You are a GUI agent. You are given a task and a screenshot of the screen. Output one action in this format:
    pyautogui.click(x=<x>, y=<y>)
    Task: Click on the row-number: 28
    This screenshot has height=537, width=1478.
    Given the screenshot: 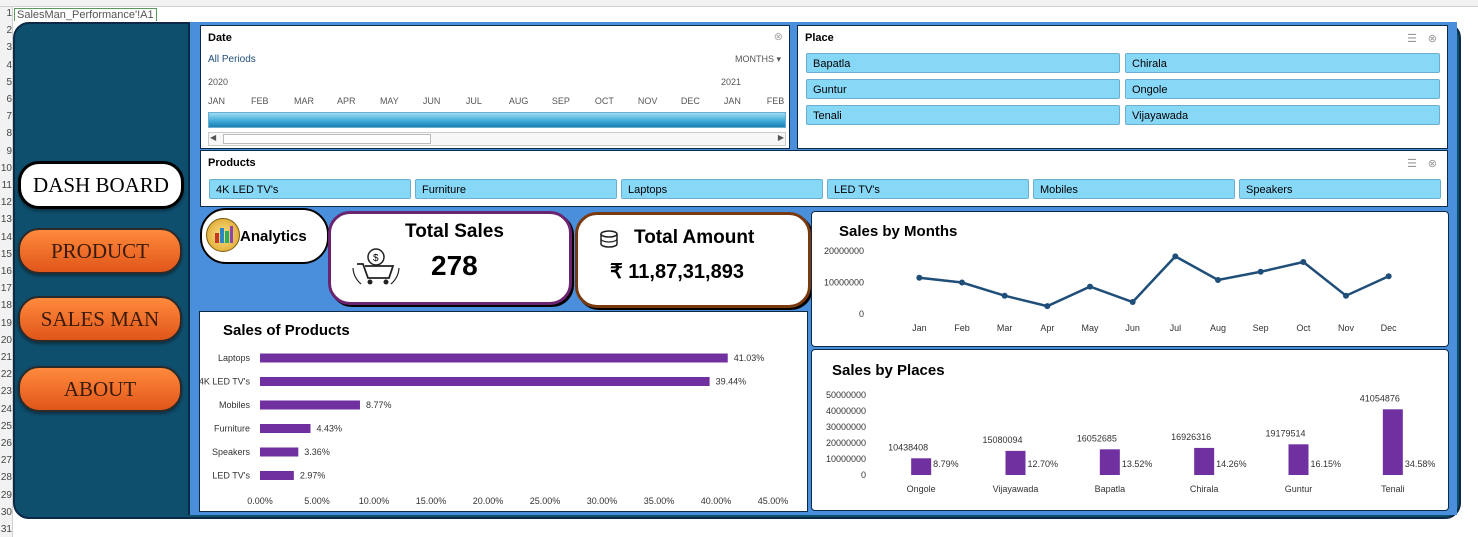 What is the action you would take?
    pyautogui.click(x=6, y=477)
    